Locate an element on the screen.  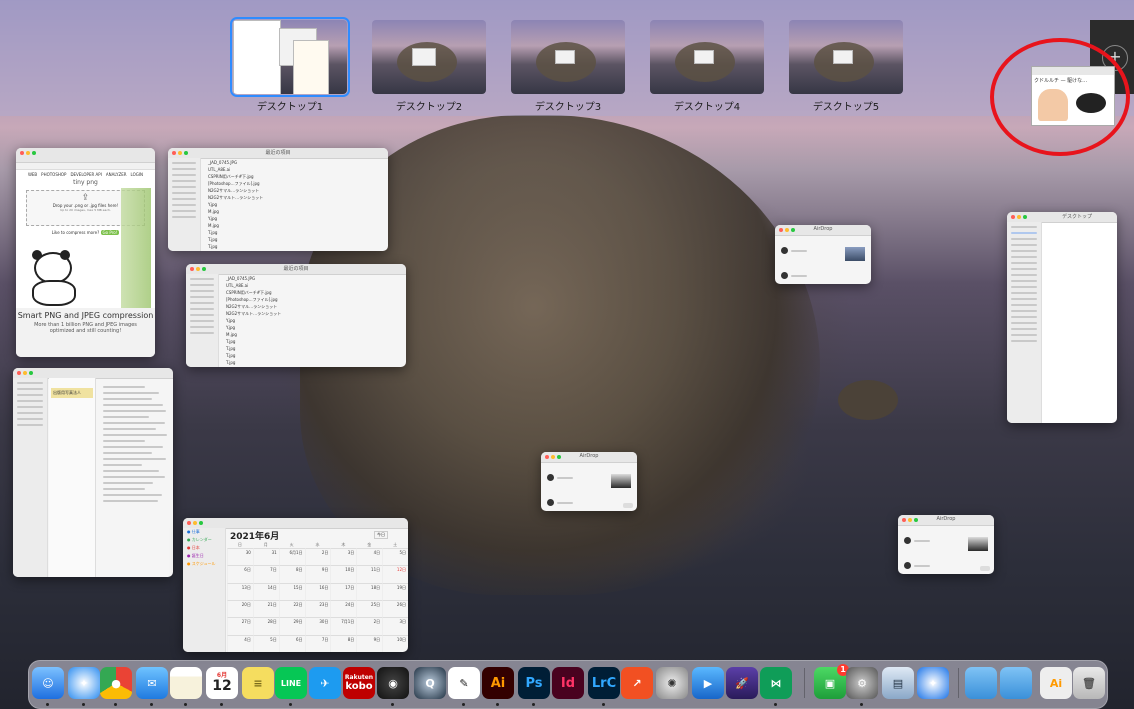
calendar-day-cell: 30 is located at coordinates (240, 557).